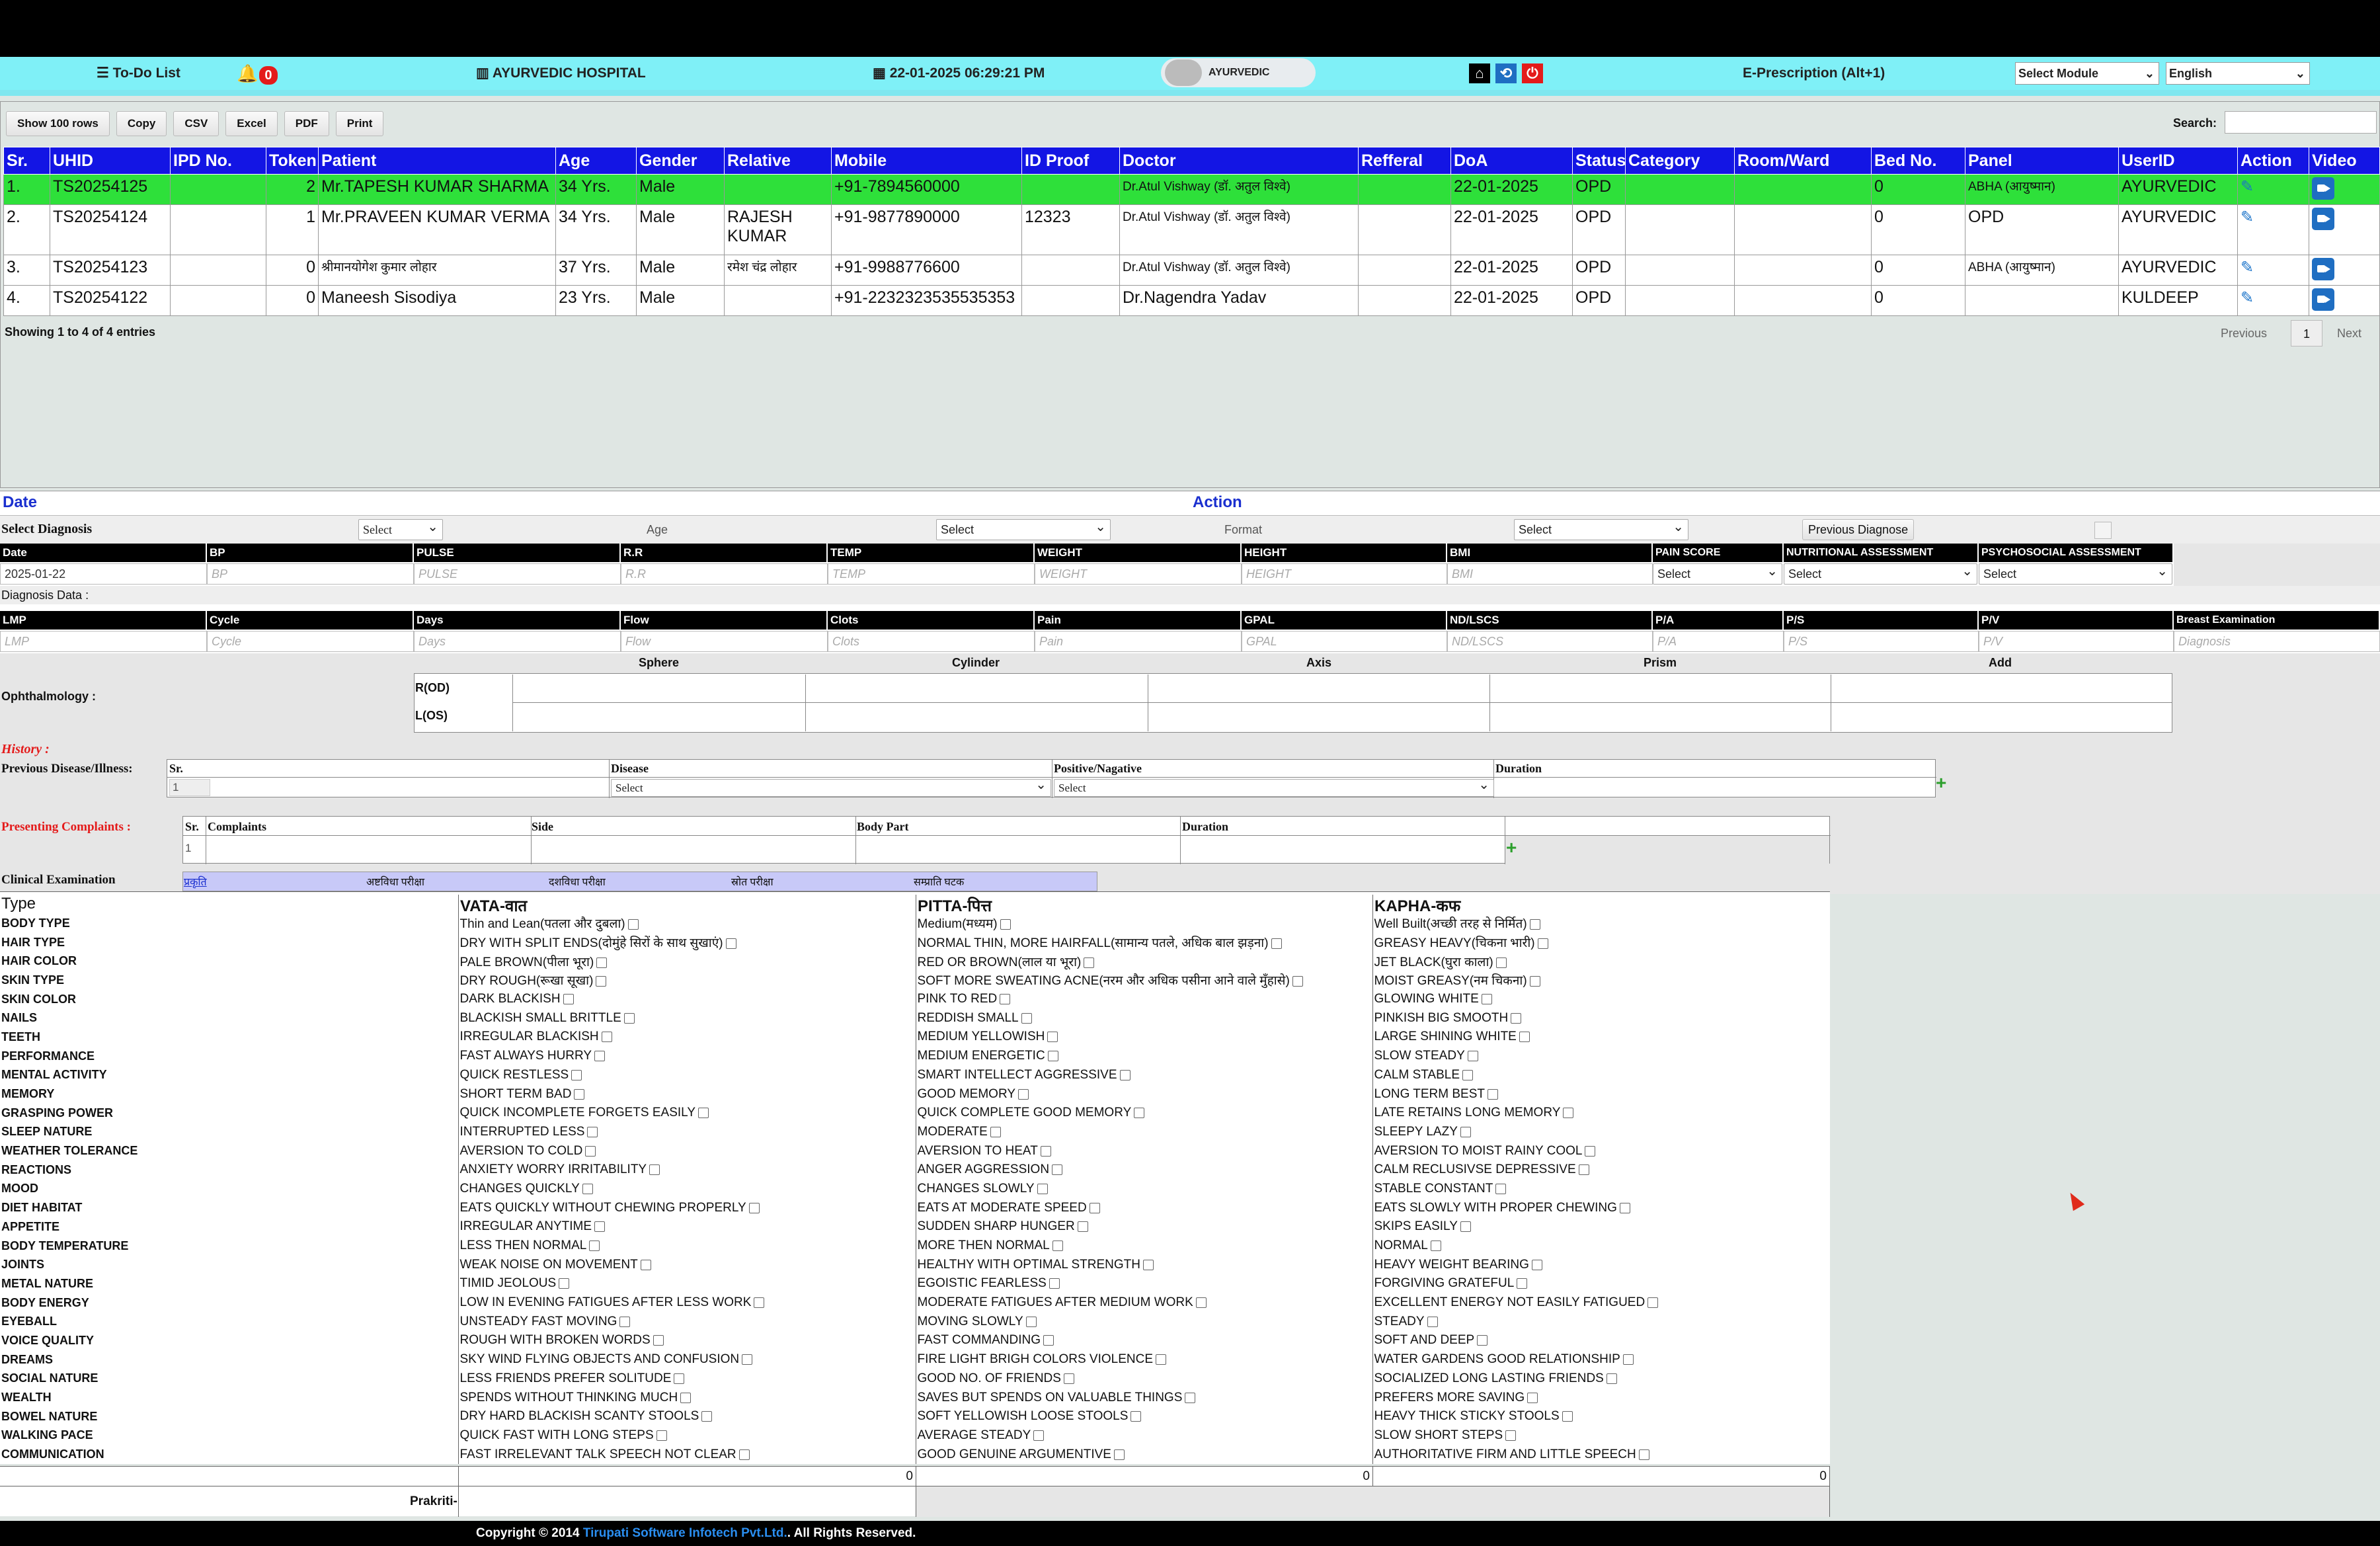 The image size is (2380, 1546). Describe the element at coordinates (2087, 73) in the screenshot. I see `module-select: Select Module ⌄` at that location.